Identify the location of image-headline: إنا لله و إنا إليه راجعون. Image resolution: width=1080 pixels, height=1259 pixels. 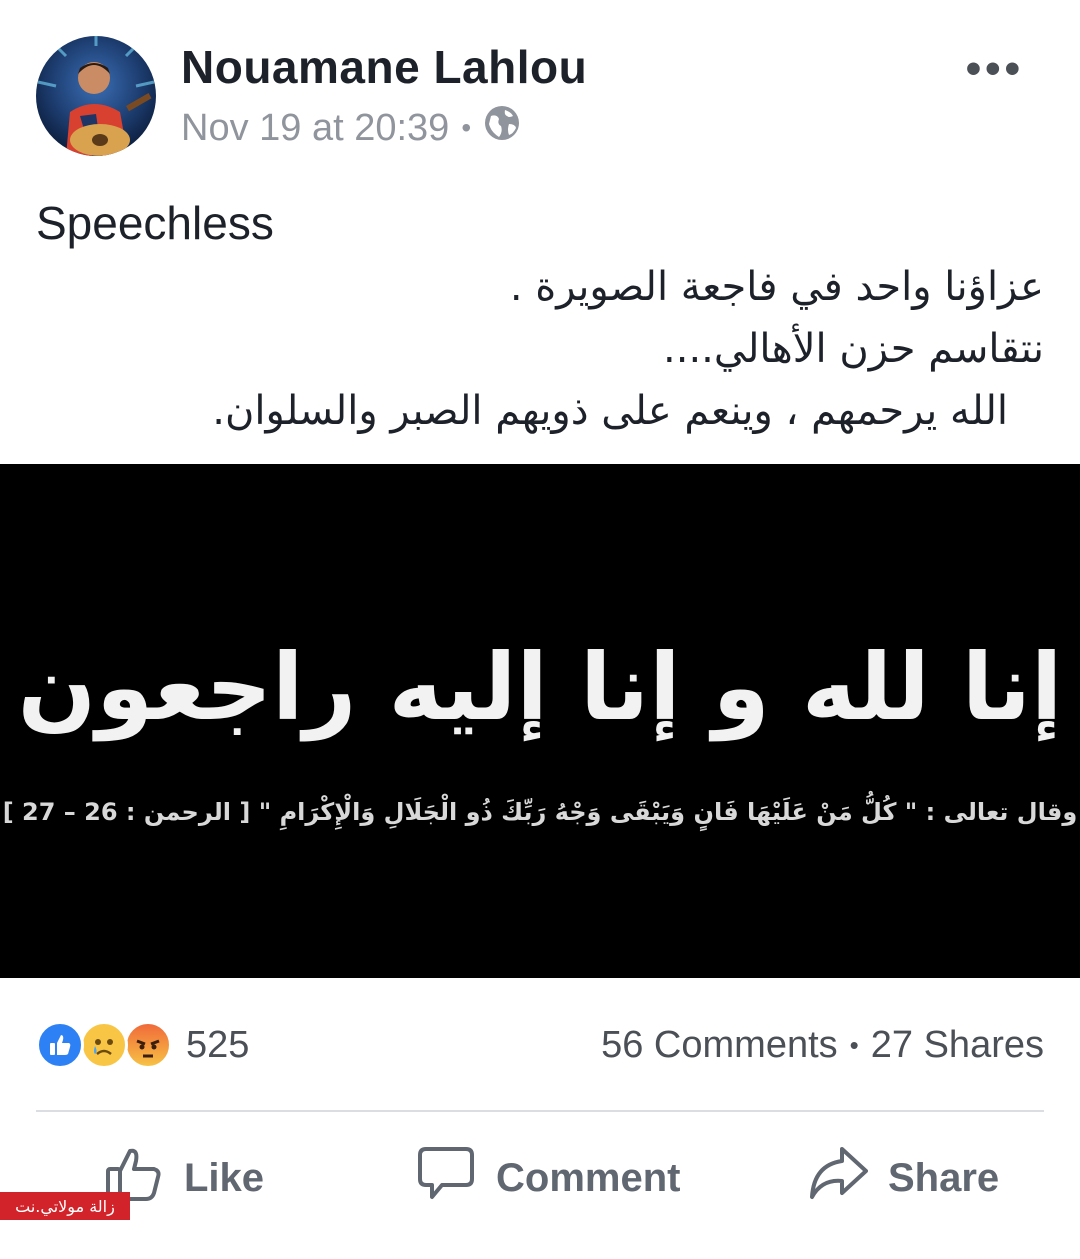
(540, 687).